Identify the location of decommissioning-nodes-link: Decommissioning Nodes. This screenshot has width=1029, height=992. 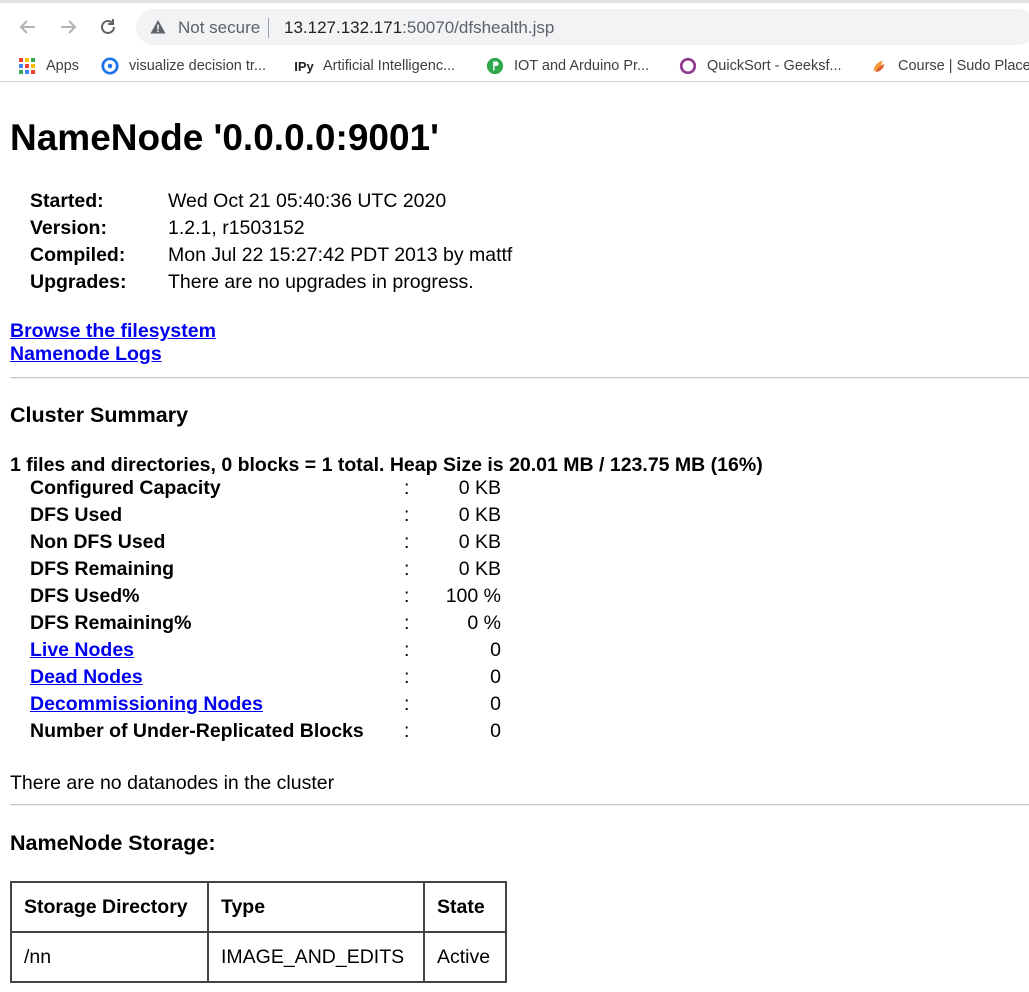
(146, 704).